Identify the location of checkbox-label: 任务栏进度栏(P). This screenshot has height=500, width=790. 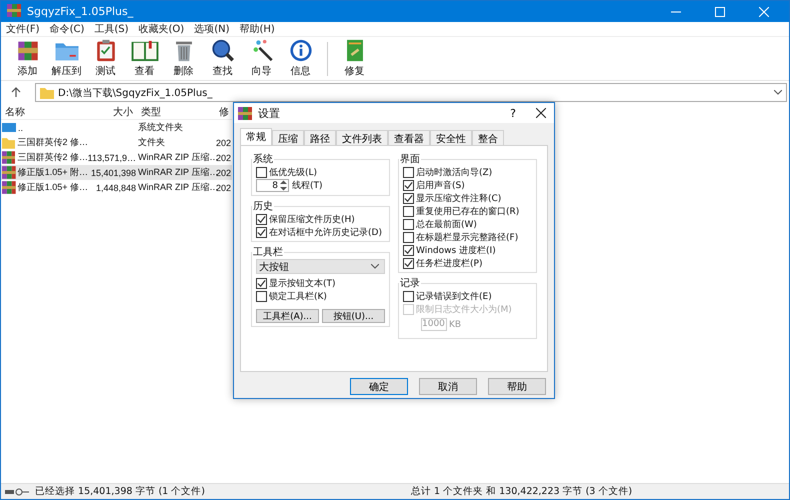
(449, 264).